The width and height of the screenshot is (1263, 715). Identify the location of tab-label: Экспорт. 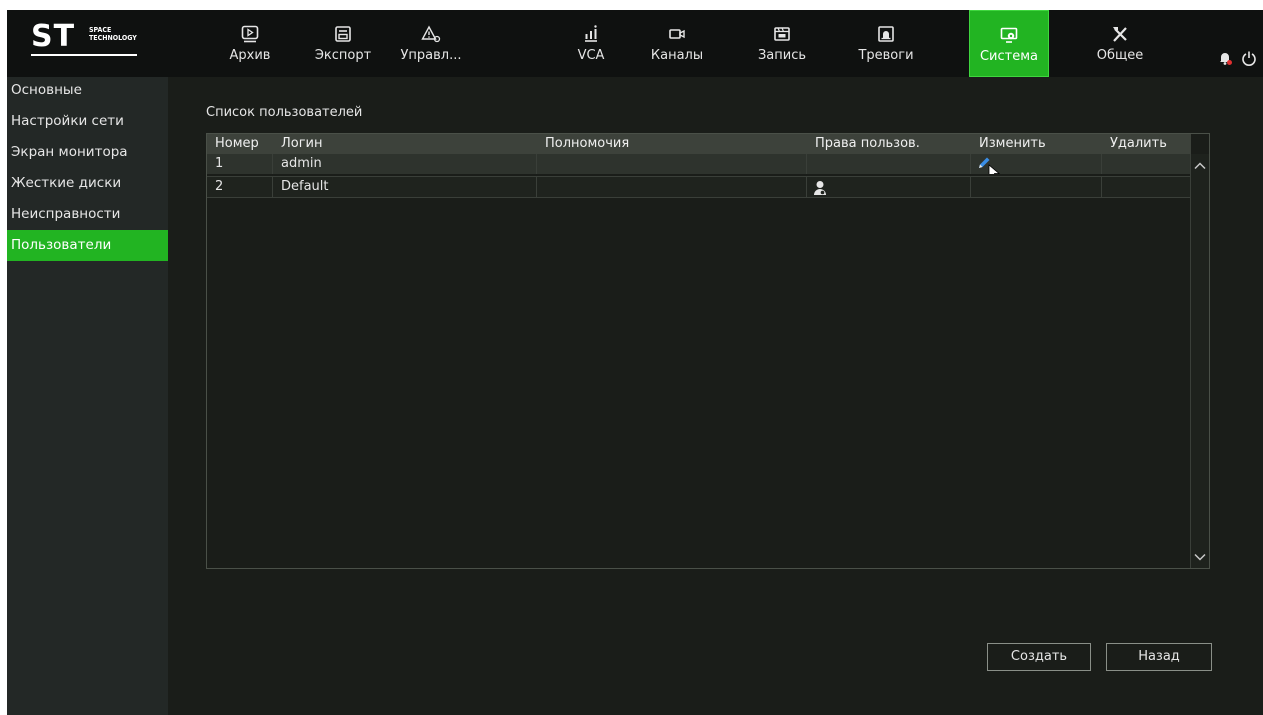
(343, 55).